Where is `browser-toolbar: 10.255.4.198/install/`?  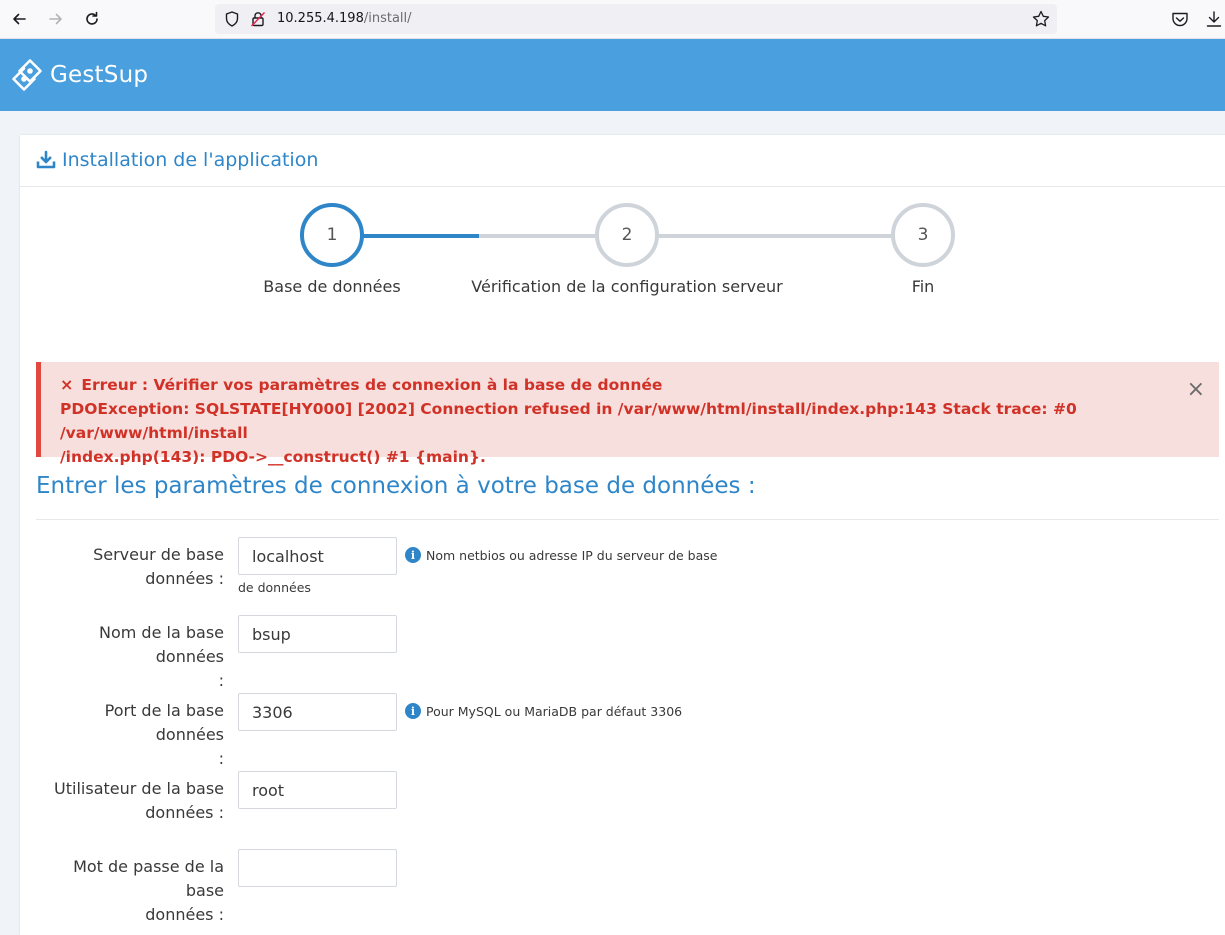 browser-toolbar: 10.255.4.198/install/ is located at coordinates (612, 19).